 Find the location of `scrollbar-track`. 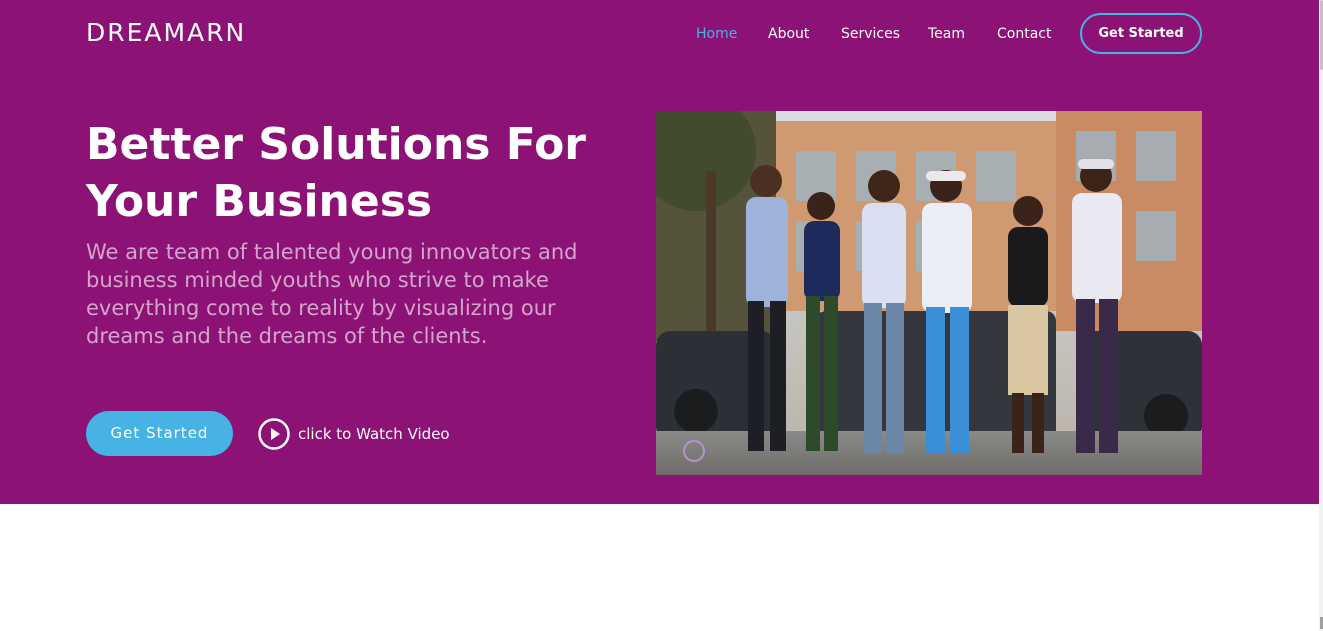

scrollbar-track is located at coordinates (1321, 315).